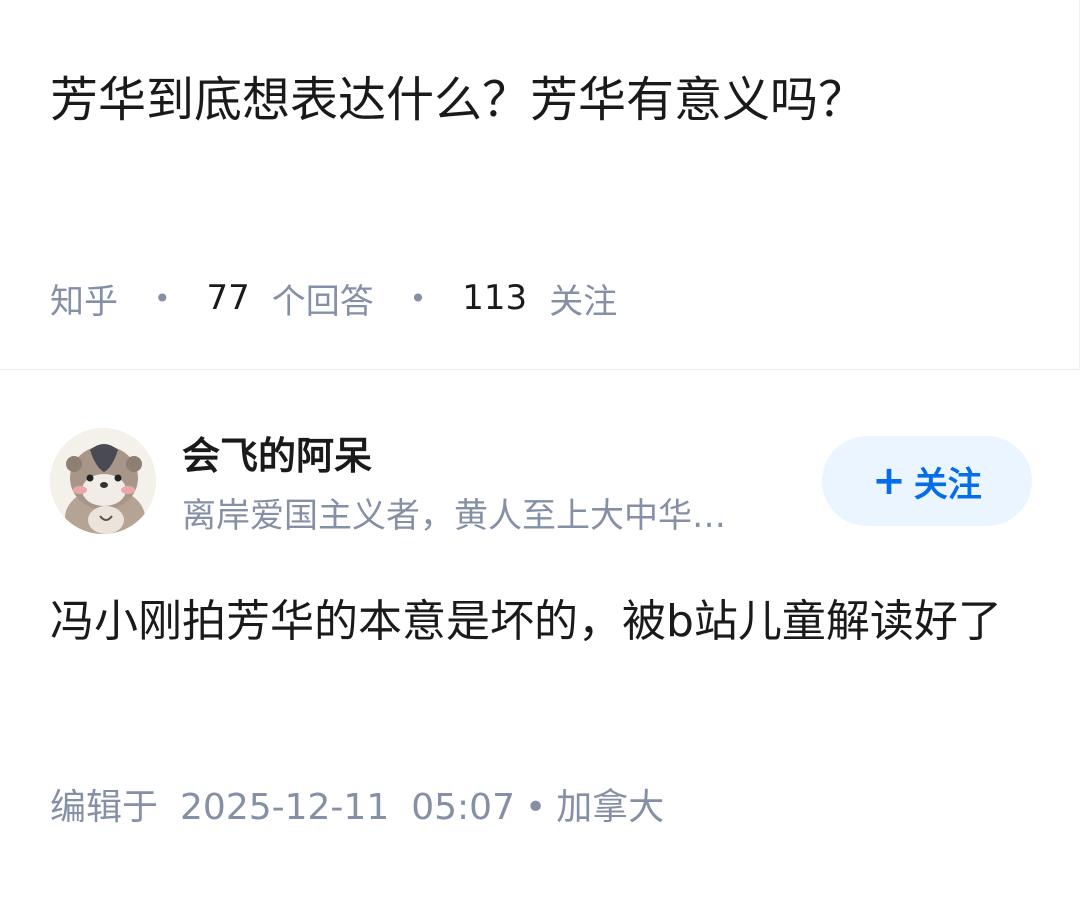 Image resolution: width=1080 pixels, height=904 pixels. I want to click on edited-time: 05:07, so click(463, 807).